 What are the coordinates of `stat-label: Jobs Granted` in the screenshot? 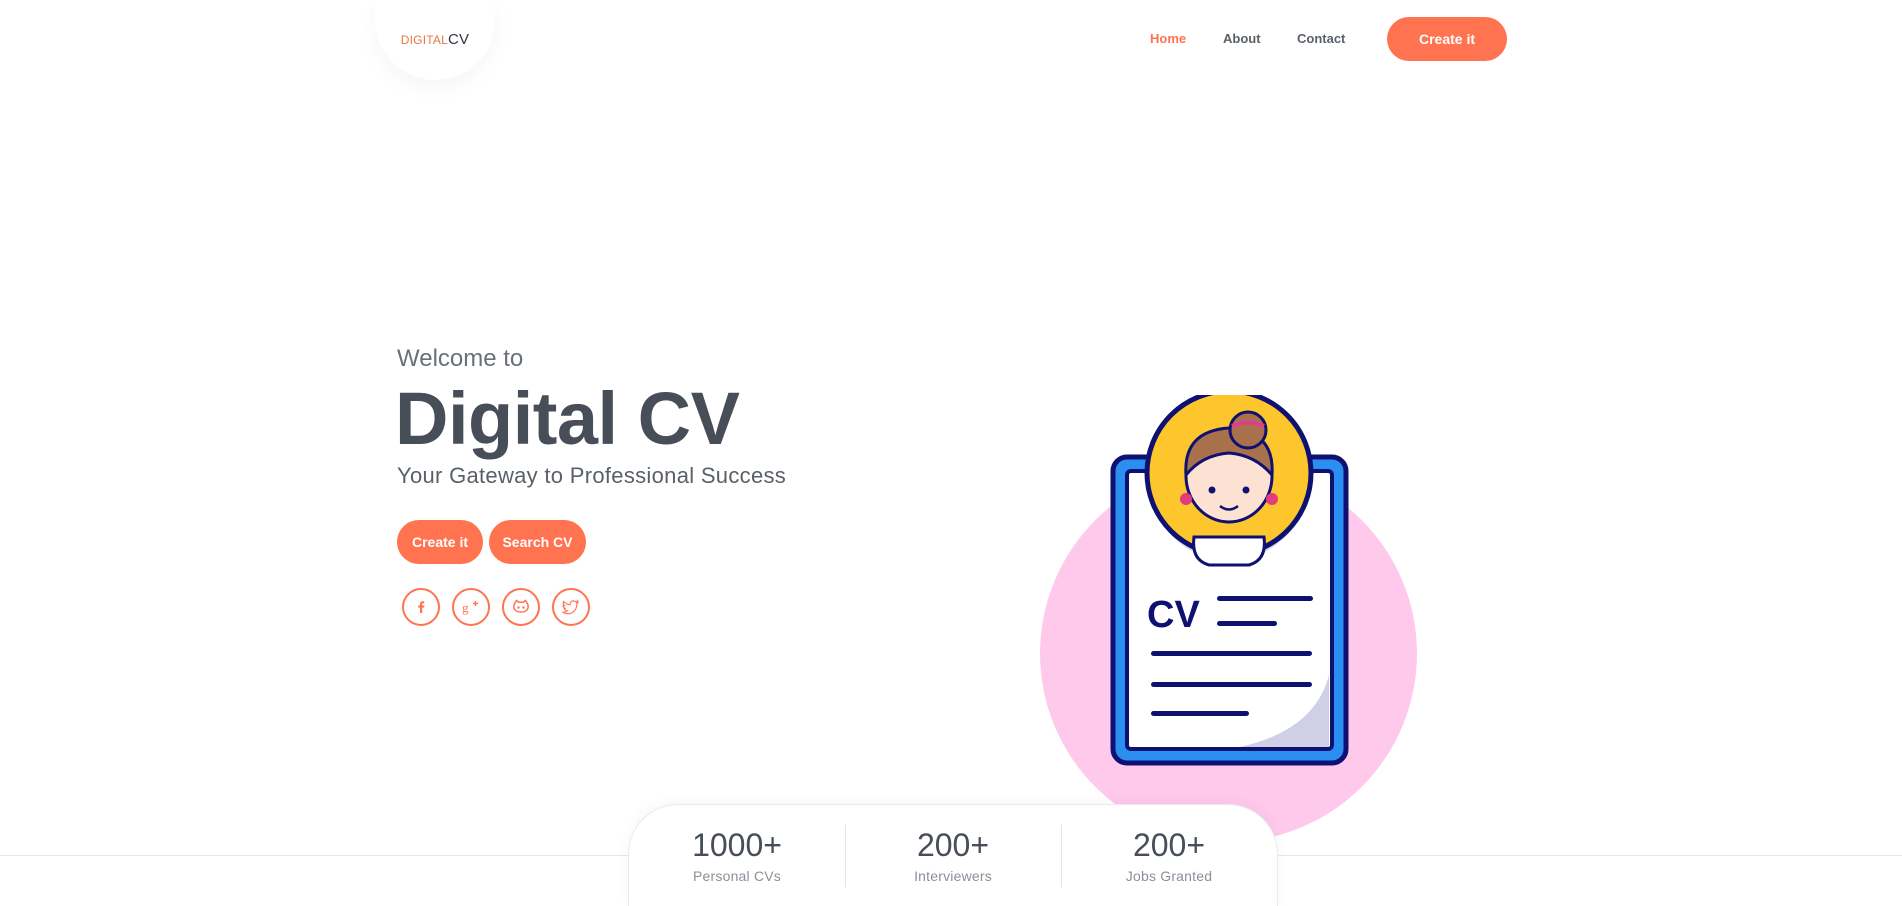 It's located at (1169, 876).